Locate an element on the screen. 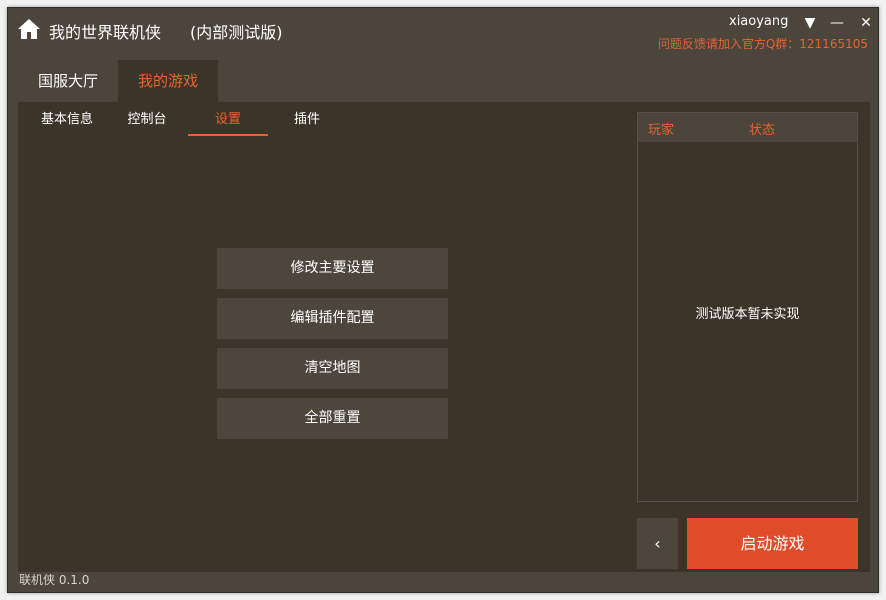 Image resolution: width=886 pixels, height=600 pixels. tab-lobby: 国服大厅 is located at coordinates (68, 81).